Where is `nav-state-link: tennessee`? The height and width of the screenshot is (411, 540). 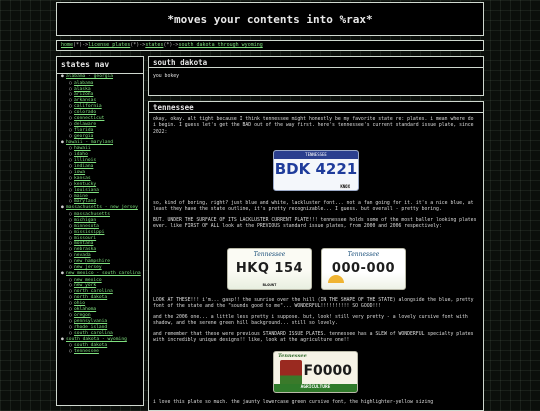
nav-state-link: tennessee is located at coordinates (106, 352).